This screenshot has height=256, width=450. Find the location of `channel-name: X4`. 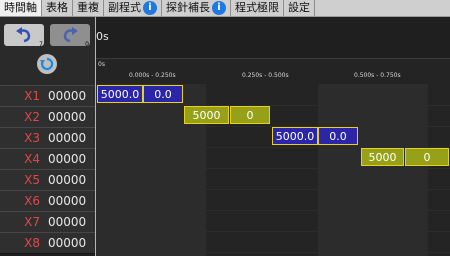

channel-name: X4 is located at coordinates (32, 159).